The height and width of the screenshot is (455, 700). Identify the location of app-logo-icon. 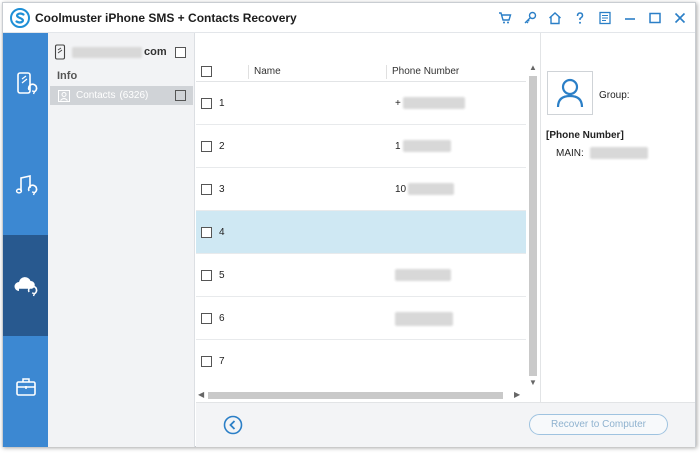
(20, 18).